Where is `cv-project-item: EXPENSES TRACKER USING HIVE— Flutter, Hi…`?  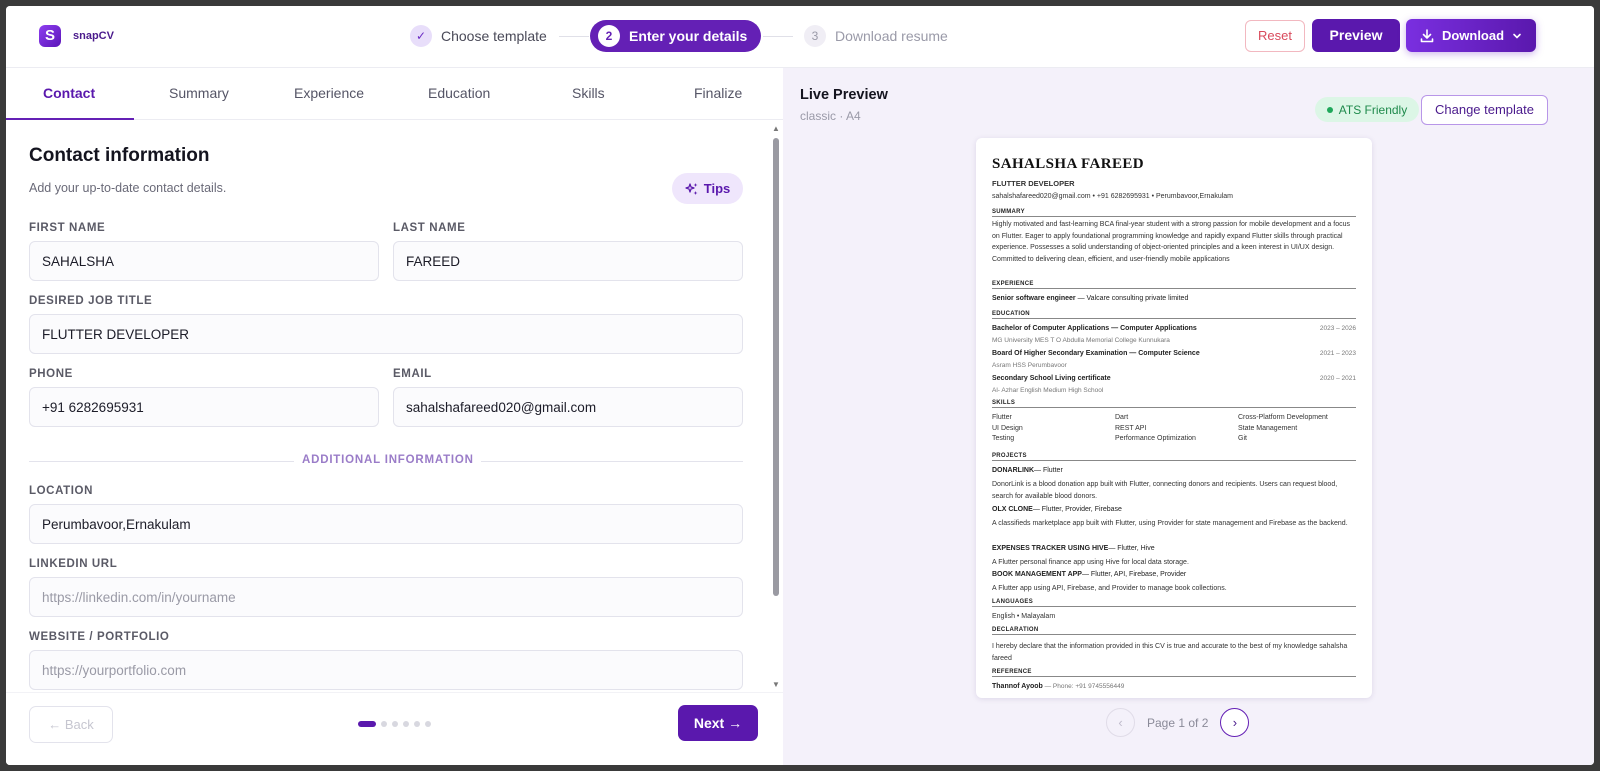
cv-project-item: EXPENSES TRACKER USING HIVE— Flutter, Hi… is located at coordinates (1073, 548).